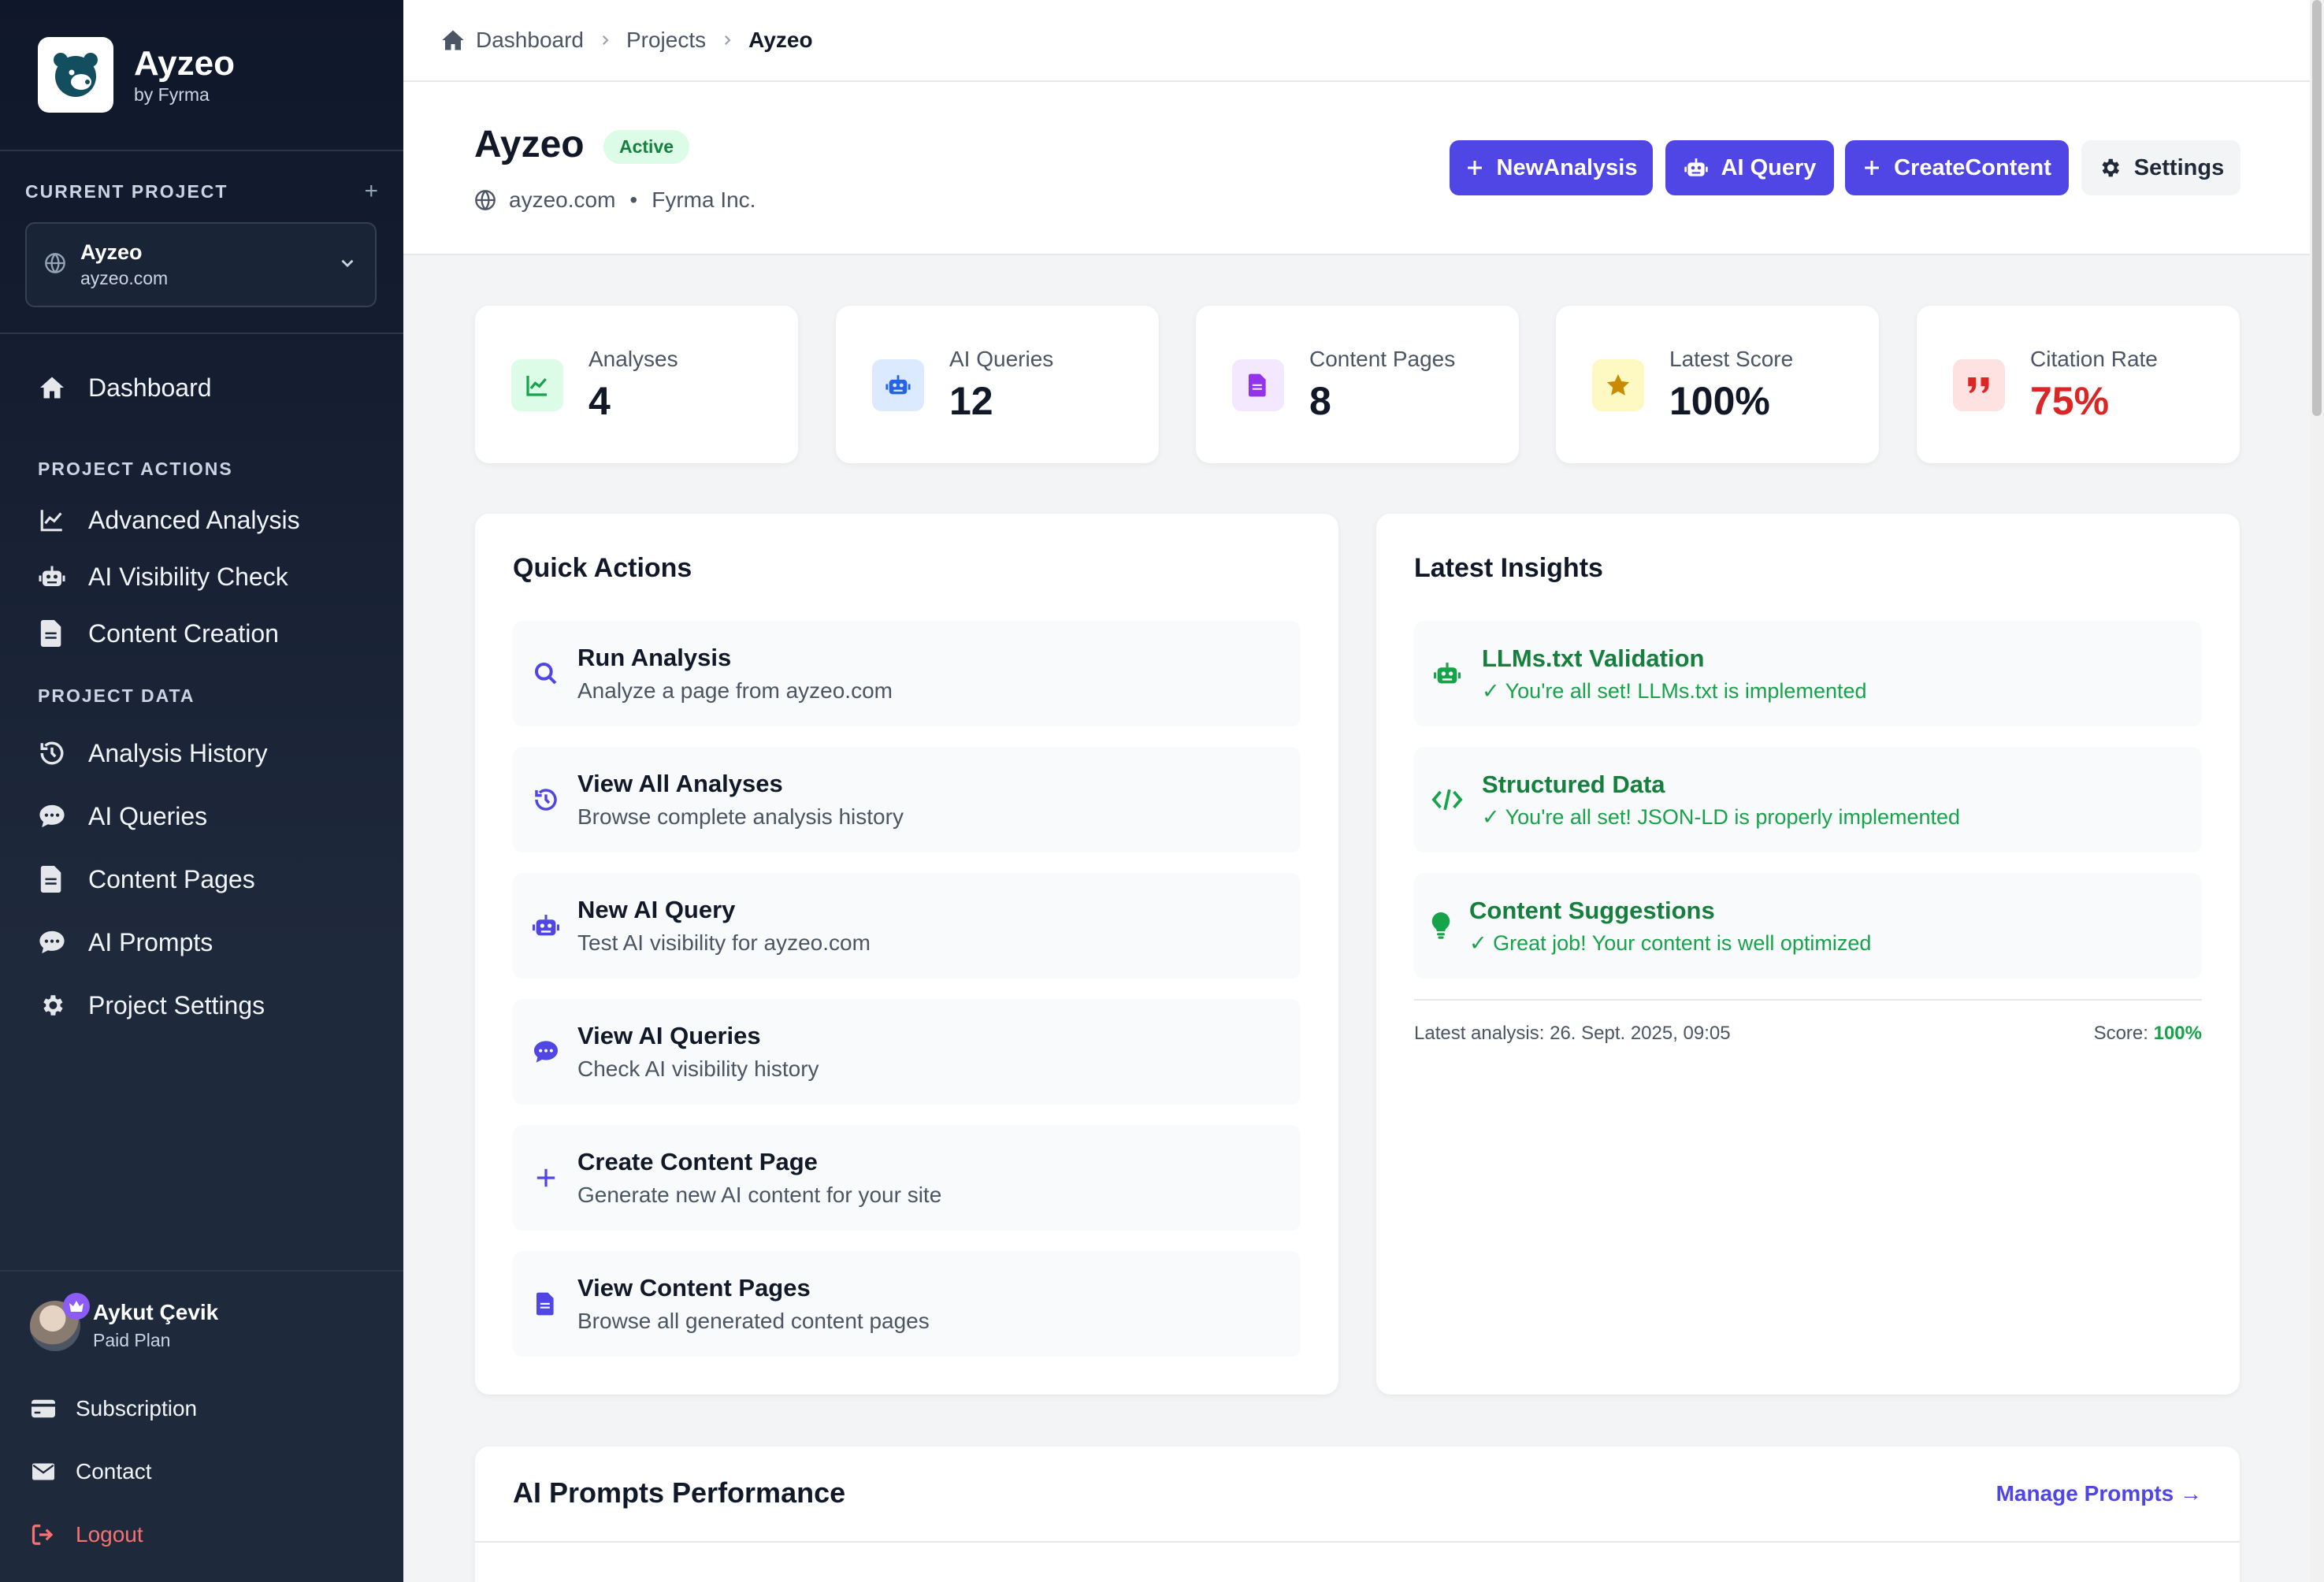  Describe the element at coordinates (724, 942) in the screenshot. I see `quick-action-desc: Test AI visibility for ayzeo.com` at that location.